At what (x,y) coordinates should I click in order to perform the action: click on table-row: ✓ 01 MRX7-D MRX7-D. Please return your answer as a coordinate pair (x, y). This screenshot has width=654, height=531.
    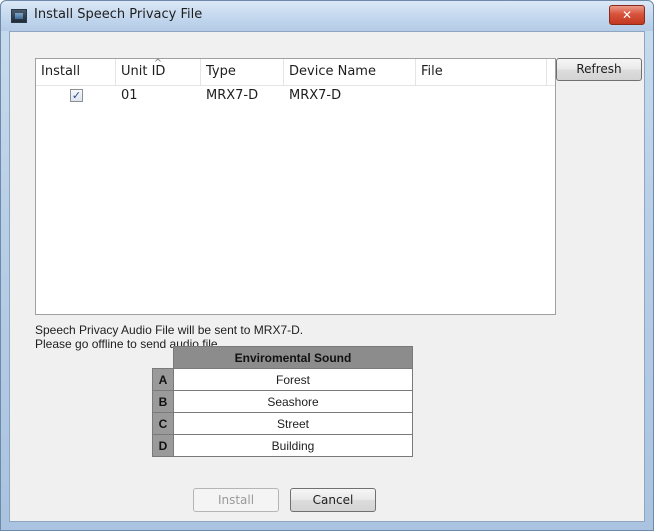
    Looking at the image, I should click on (295, 96).